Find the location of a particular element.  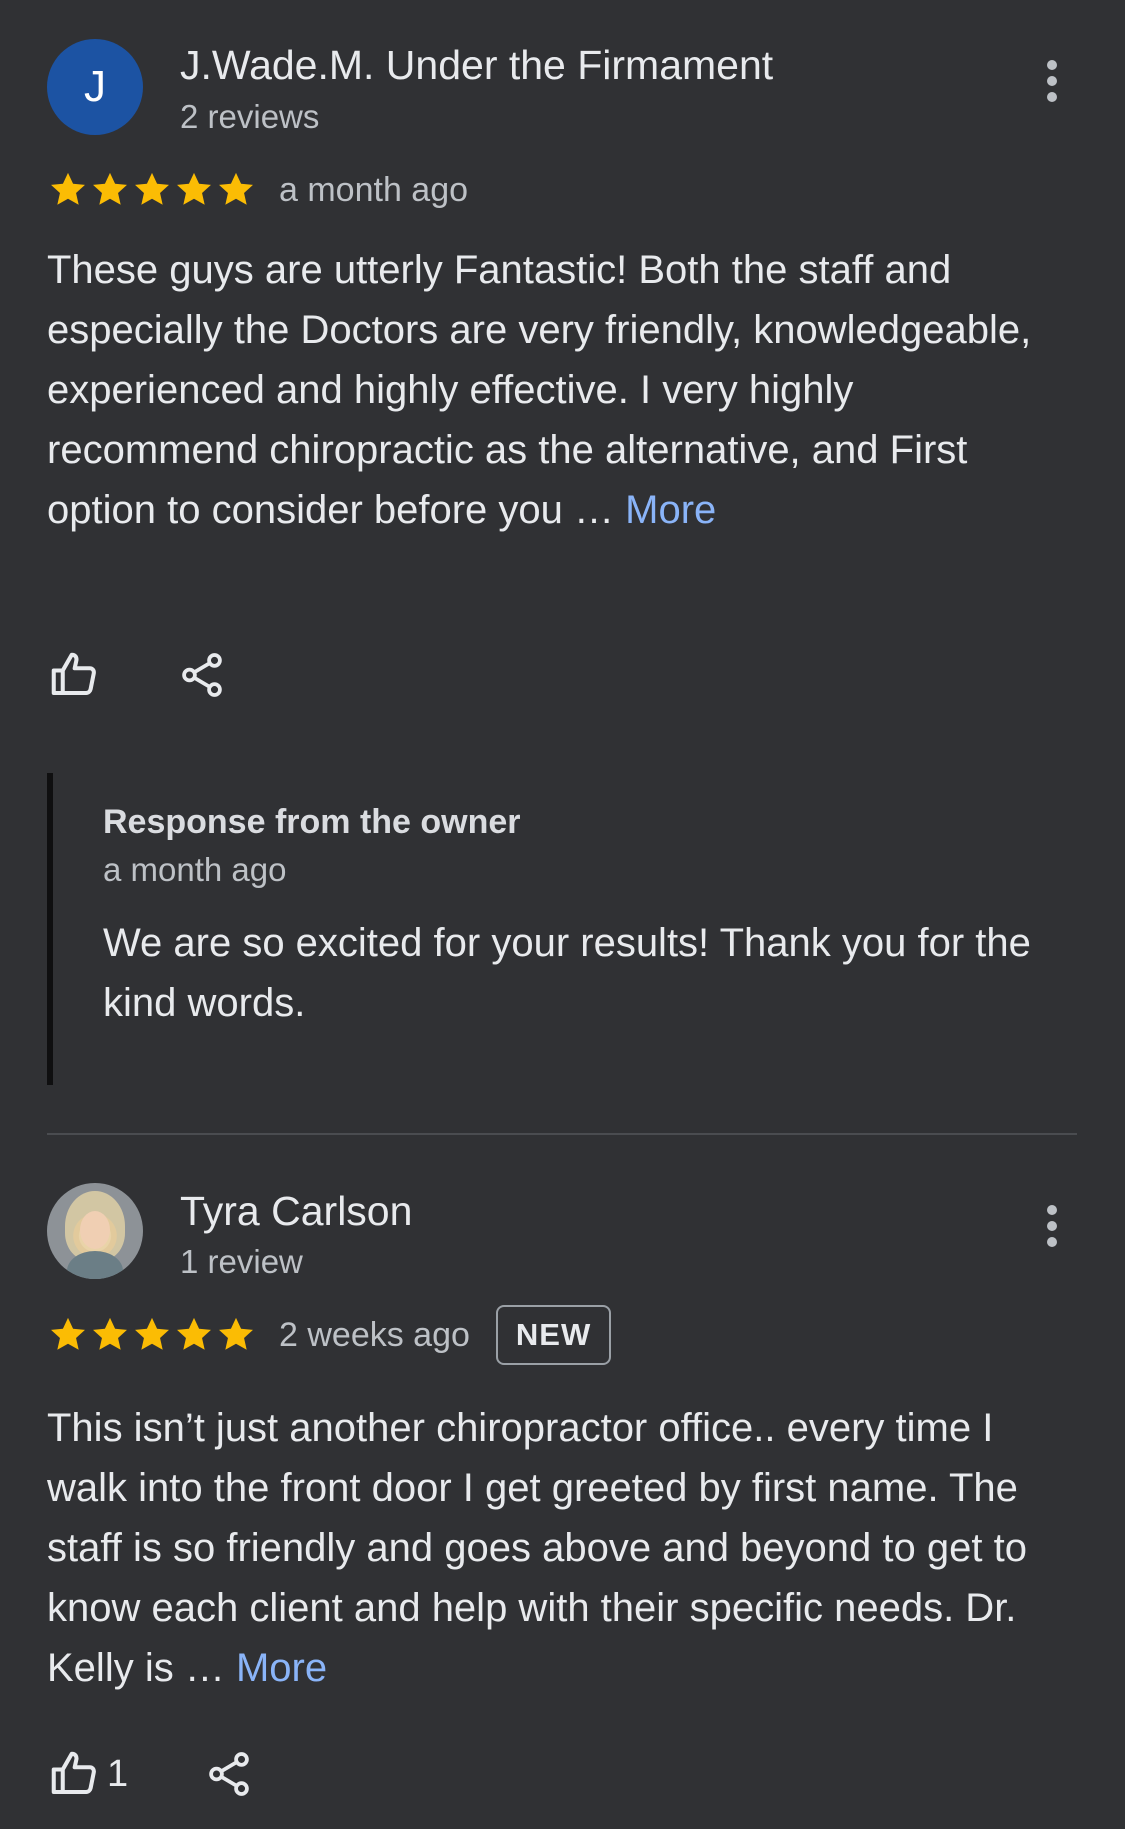

like-button is located at coordinates (74, 675).